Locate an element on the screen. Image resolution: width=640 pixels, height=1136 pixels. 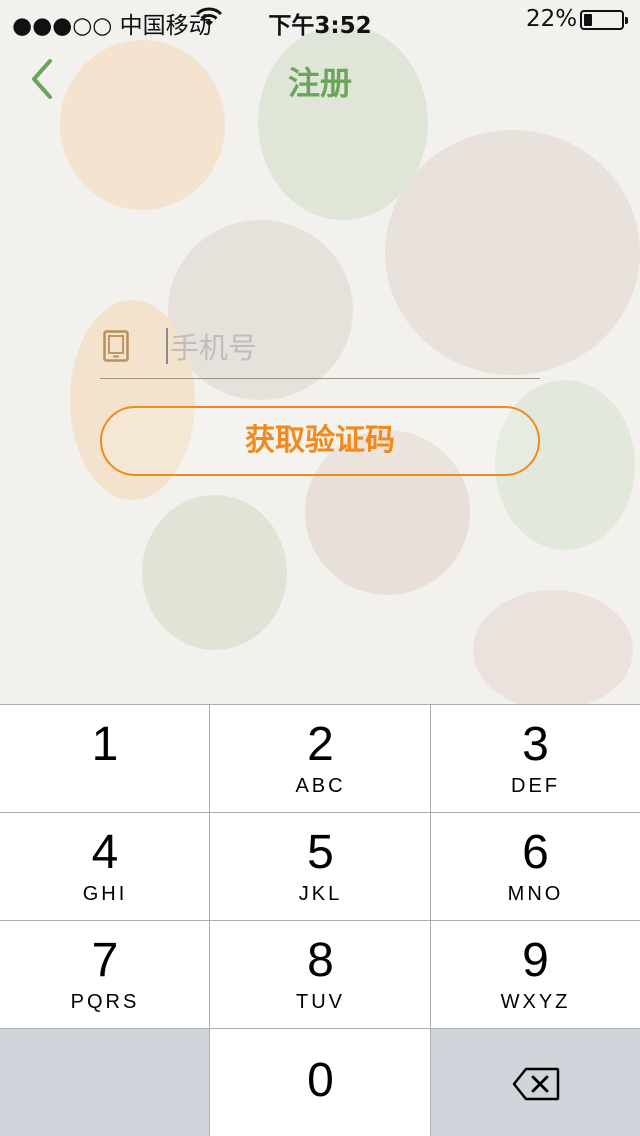
key-0: 0 is located at coordinates (320, 1082).